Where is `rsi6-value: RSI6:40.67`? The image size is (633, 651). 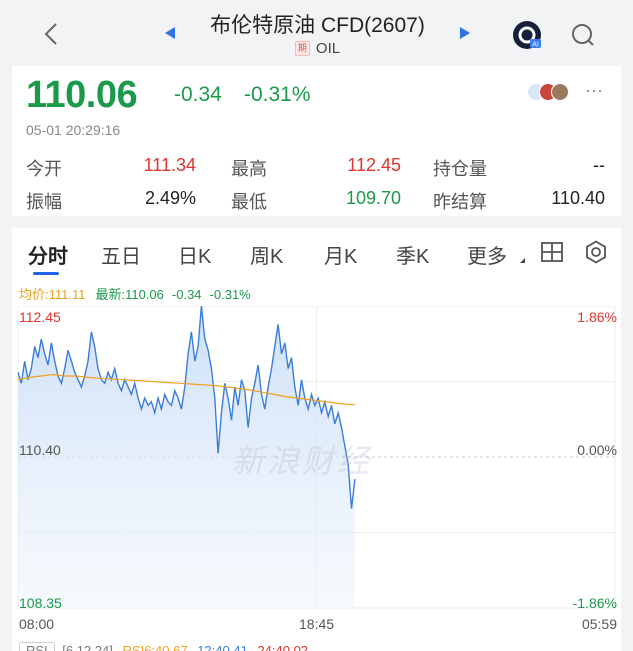 rsi6-value: RSI6:40.67 is located at coordinates (155, 647).